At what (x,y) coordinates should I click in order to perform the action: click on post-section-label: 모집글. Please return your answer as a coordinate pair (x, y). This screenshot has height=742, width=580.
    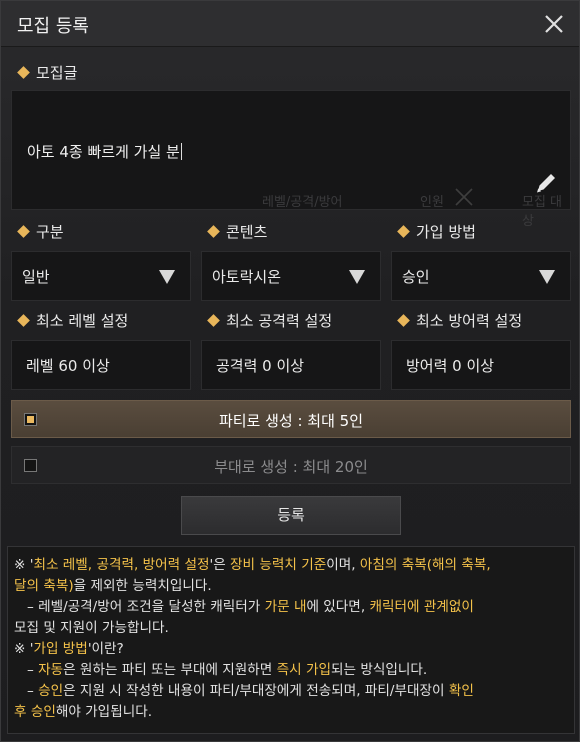
    Looking at the image, I should click on (47, 72).